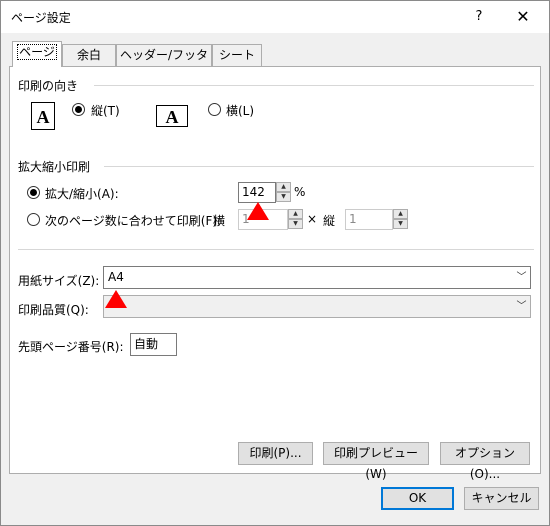 This screenshot has width=550, height=526. Describe the element at coordinates (59, 281) in the screenshot. I see `paper-size-label: 用紙サイズ(Z):` at that location.